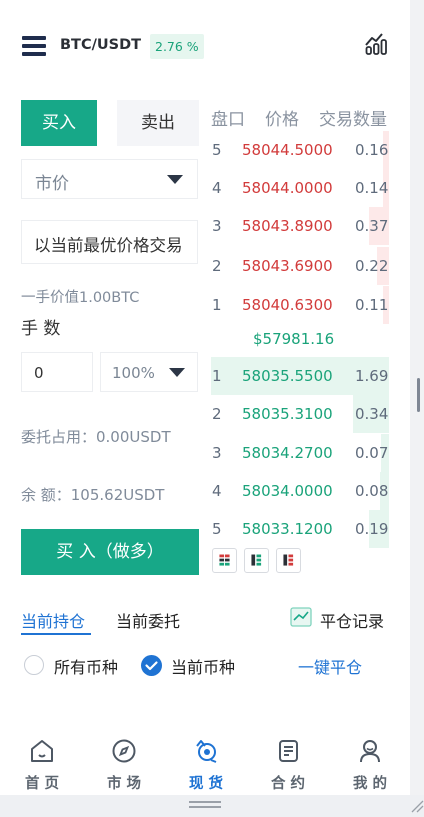  Describe the element at coordinates (287, 188) in the screenshot. I see `ask-price: 58044.0000` at that location.